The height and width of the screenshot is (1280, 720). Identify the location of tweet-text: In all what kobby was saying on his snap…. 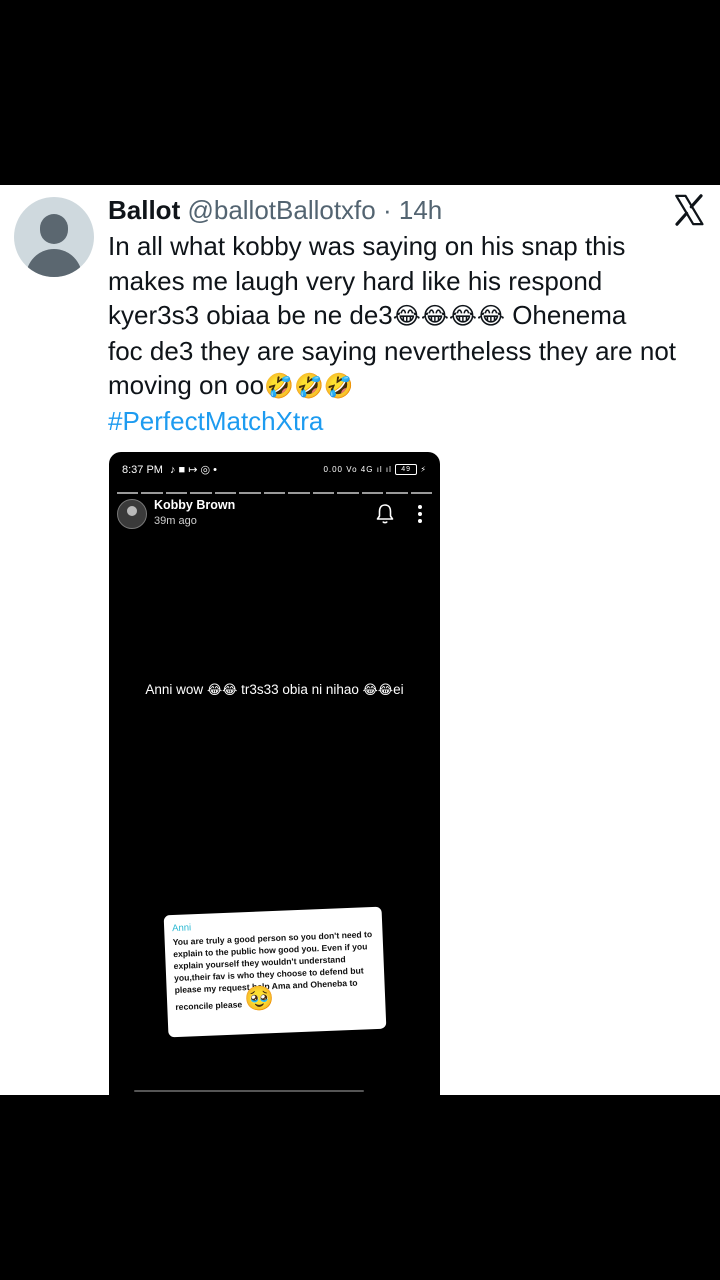
(408, 333).